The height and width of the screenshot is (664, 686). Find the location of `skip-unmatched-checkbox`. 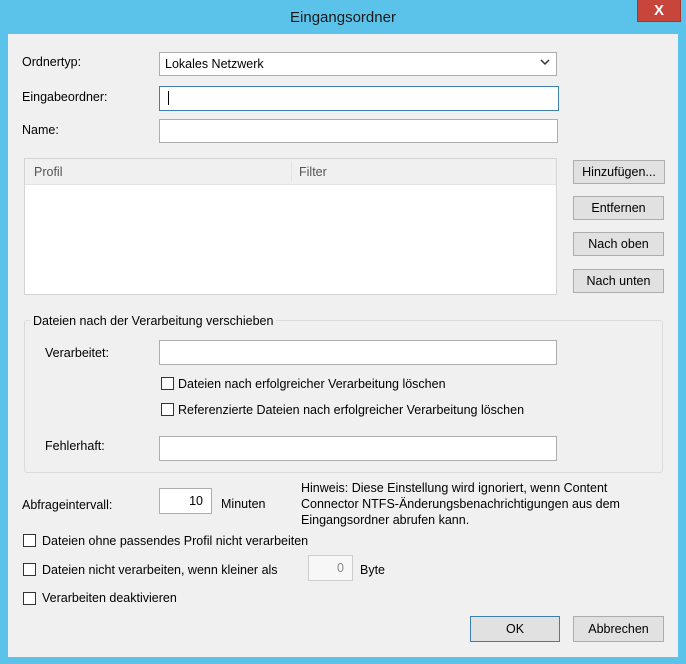

skip-unmatched-checkbox is located at coordinates (29, 540).